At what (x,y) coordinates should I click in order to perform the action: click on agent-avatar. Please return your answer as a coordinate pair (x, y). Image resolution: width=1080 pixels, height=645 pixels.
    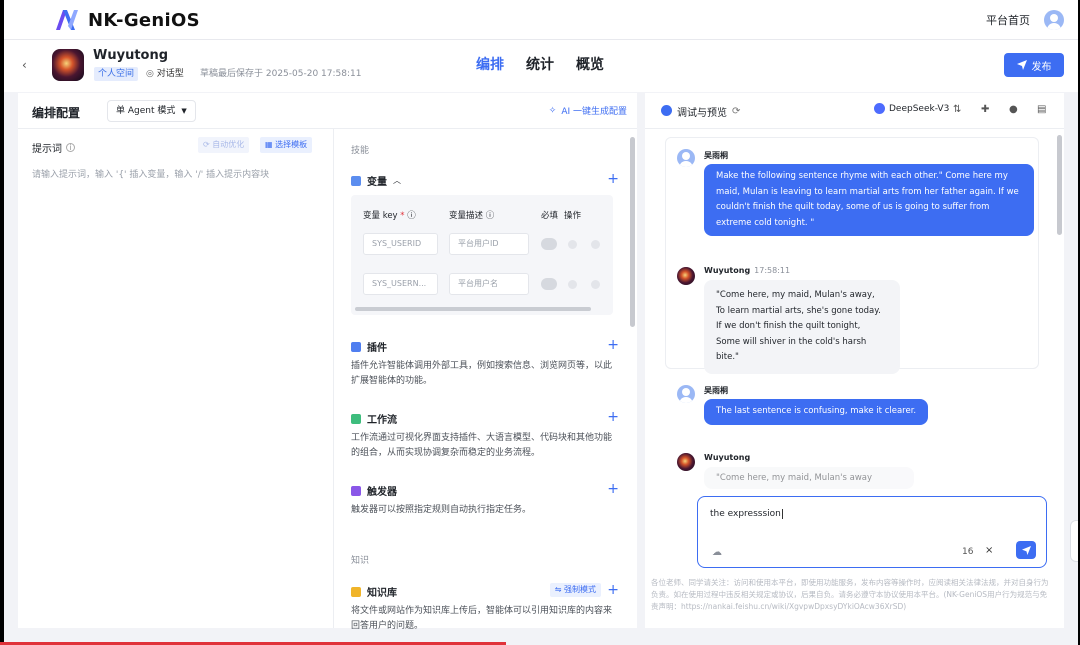
    Looking at the image, I should click on (68, 65).